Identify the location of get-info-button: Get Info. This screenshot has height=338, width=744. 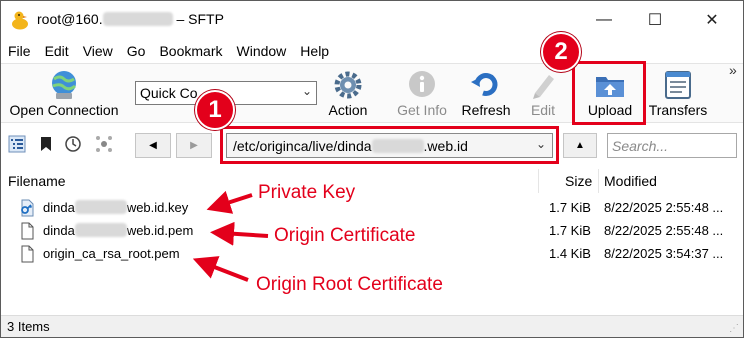
(422, 93).